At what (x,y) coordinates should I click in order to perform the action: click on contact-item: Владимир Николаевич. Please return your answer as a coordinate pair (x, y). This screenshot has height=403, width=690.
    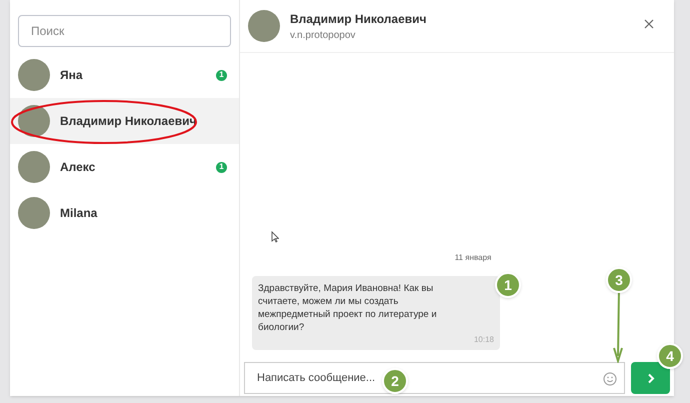
    Looking at the image, I should click on (124, 121).